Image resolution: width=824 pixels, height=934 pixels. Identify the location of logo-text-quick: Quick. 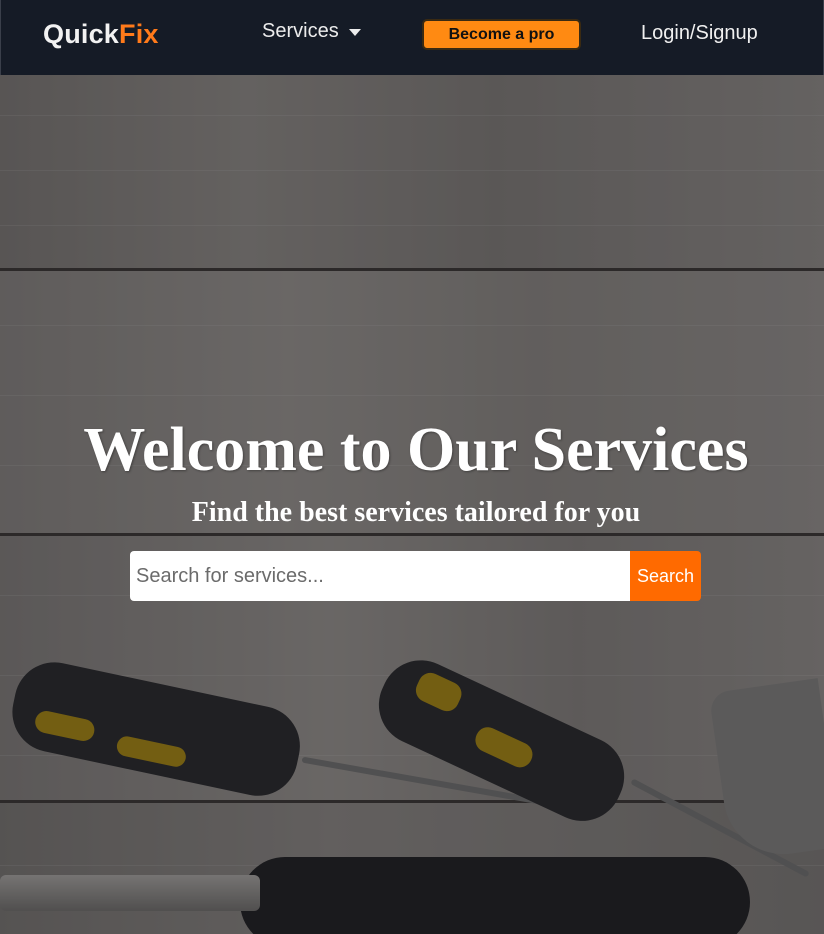
(81, 34).